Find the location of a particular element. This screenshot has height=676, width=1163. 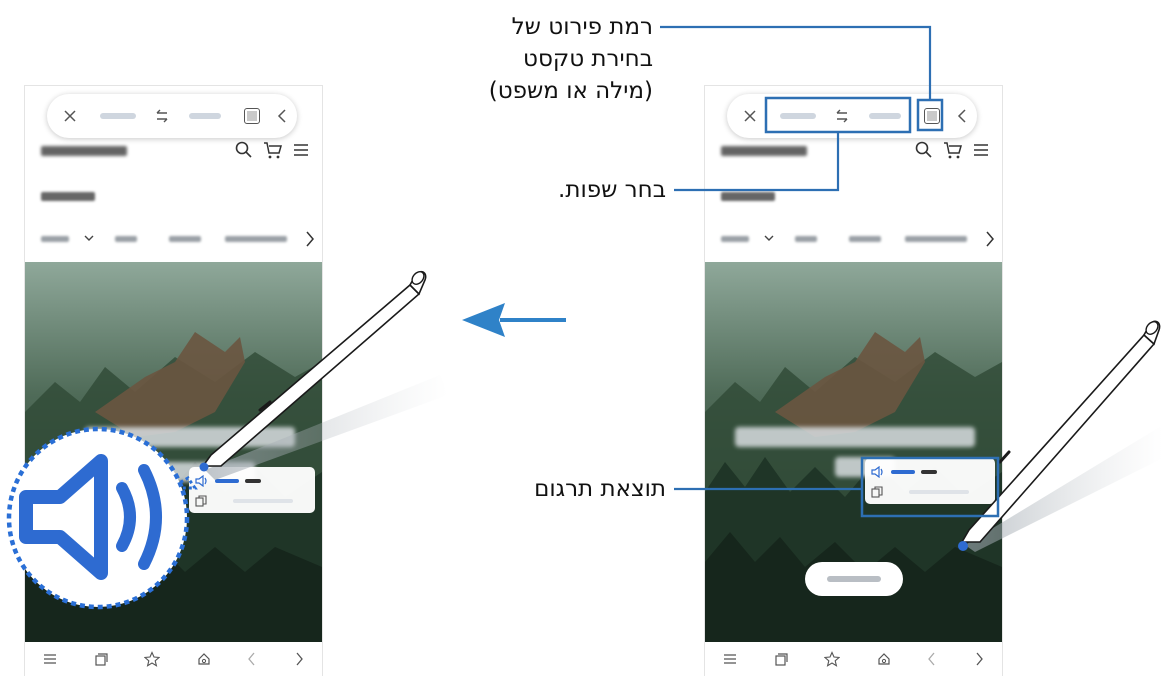

choose-languages-callout-line is located at coordinates (757, 162).